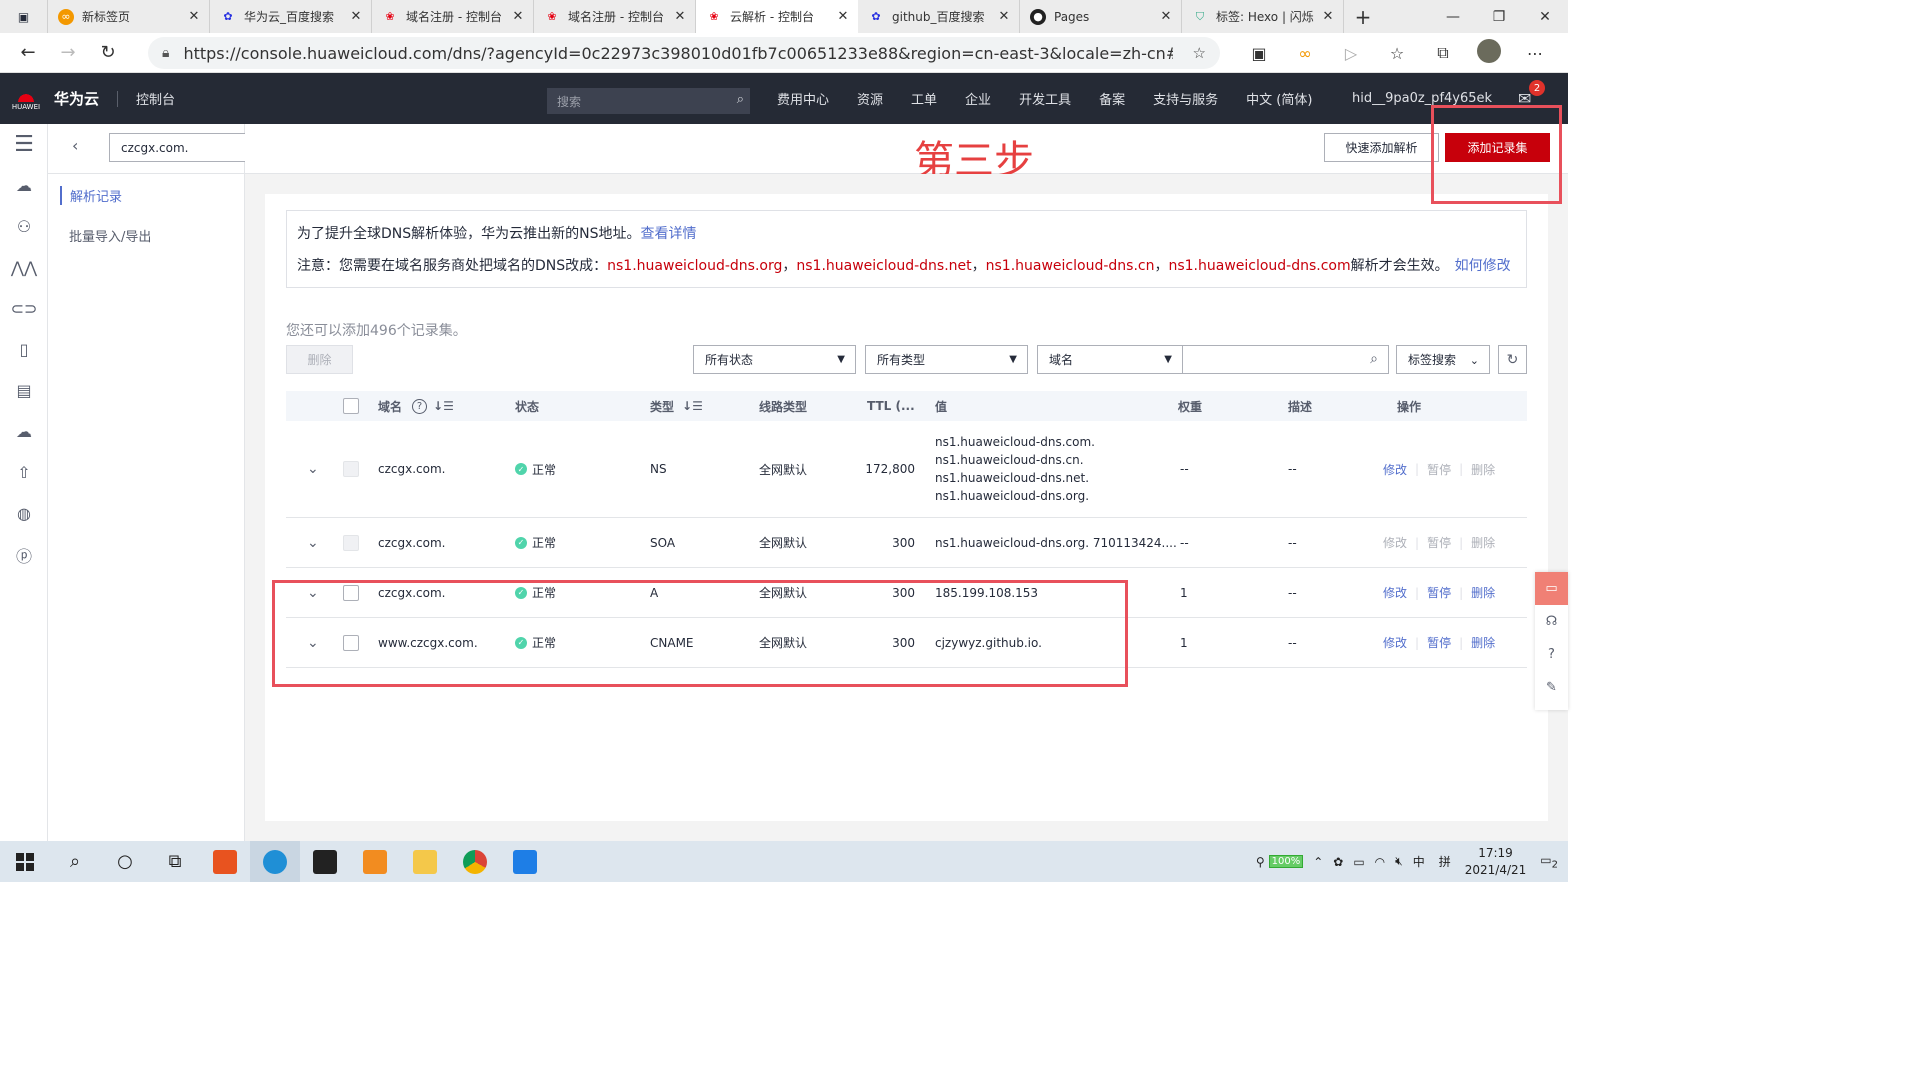 Image resolution: width=1920 pixels, height=1080 pixels. I want to click on user-account: hid__9pa0z_pf4y65ek, so click(1422, 98).